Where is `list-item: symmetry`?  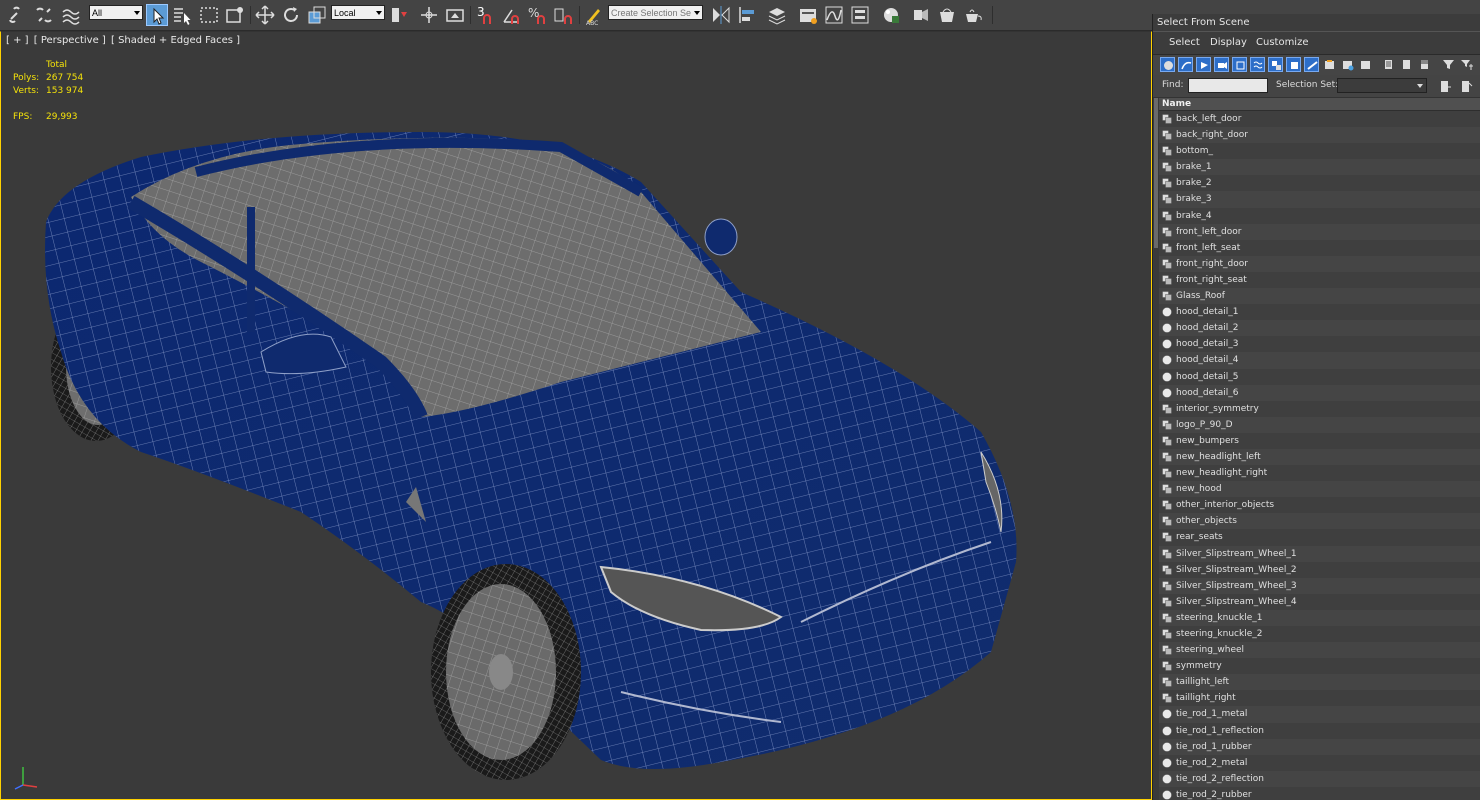
list-item: symmetry is located at coordinates (1319, 666).